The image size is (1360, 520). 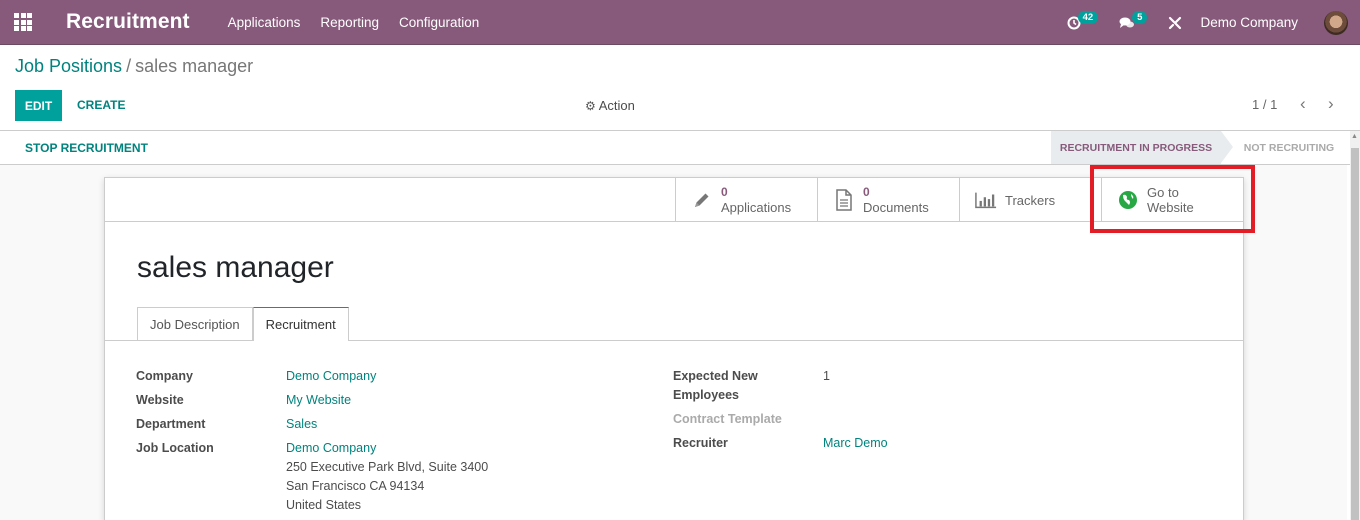 I want to click on documents-label: Documents, so click(x=896, y=207).